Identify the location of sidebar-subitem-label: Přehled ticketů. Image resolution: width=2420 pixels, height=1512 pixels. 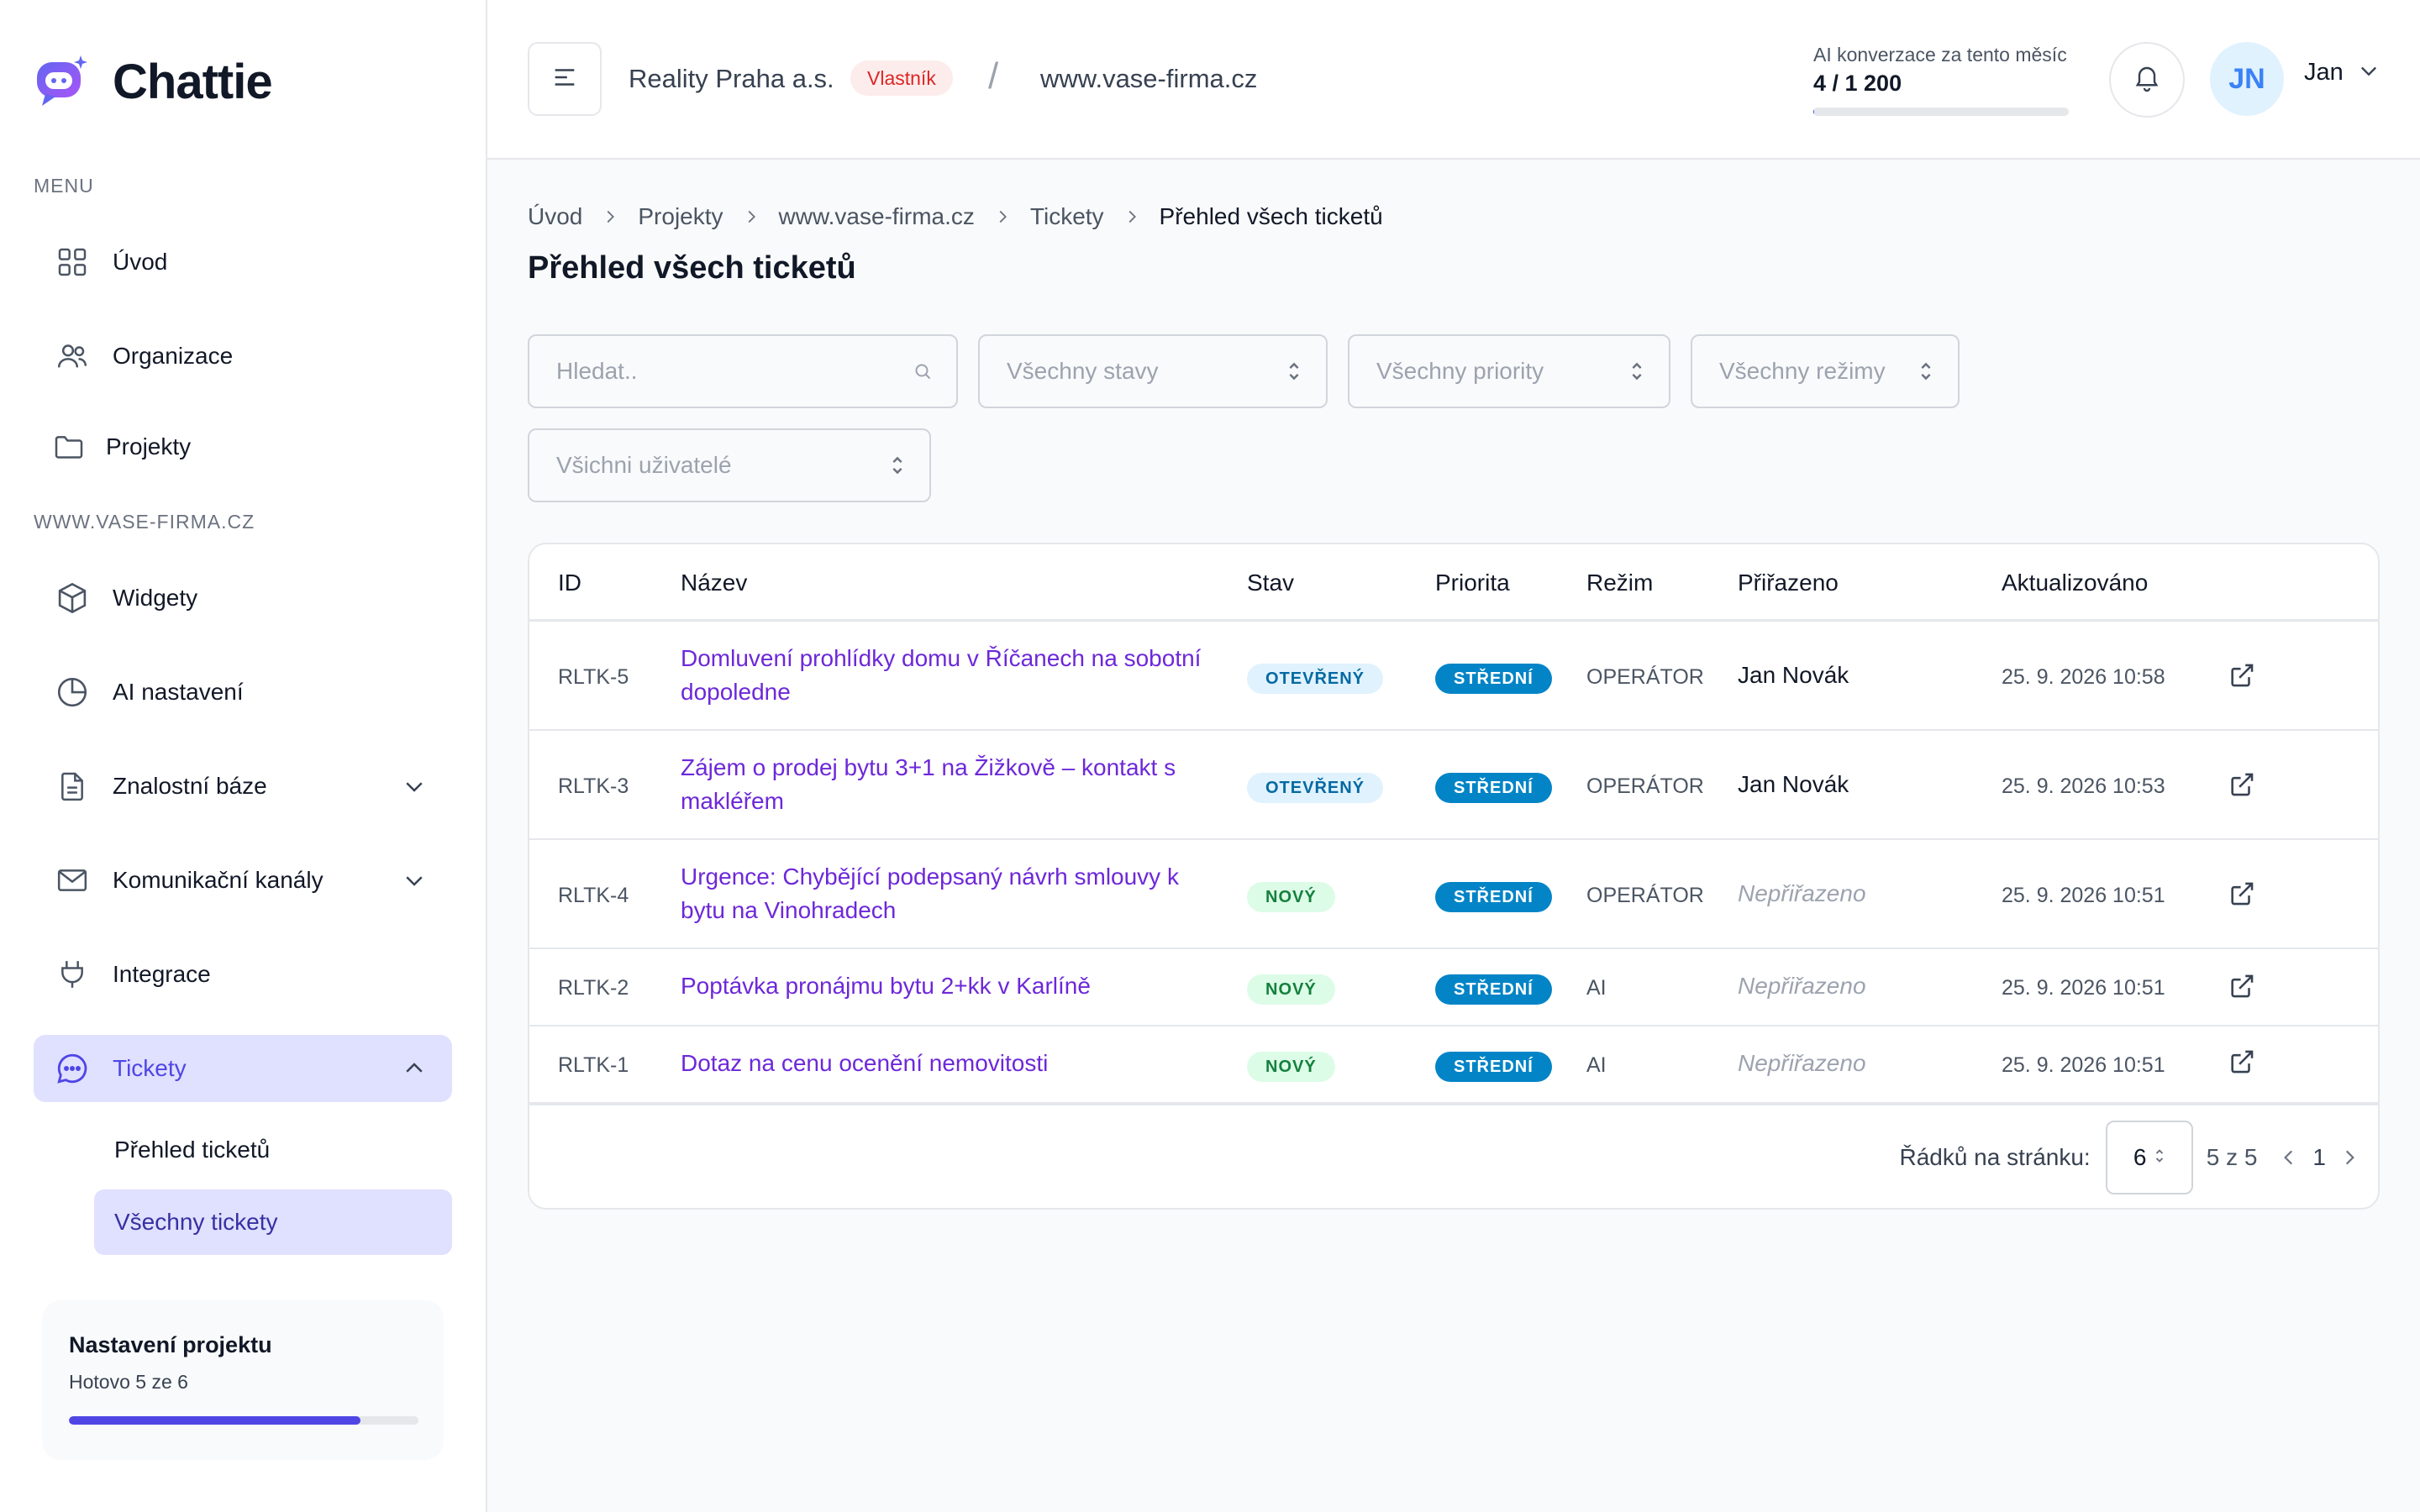
(192, 1150).